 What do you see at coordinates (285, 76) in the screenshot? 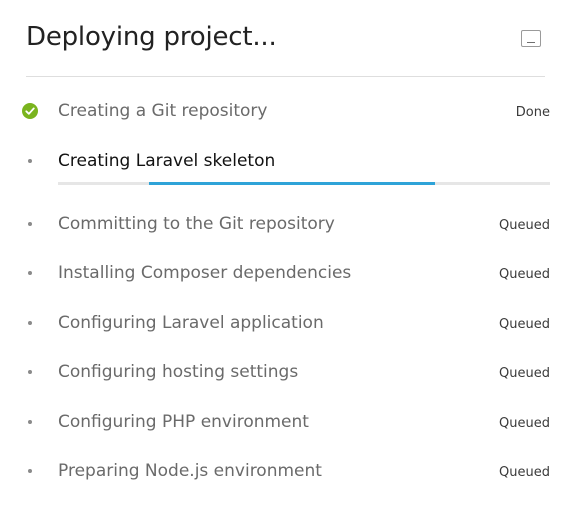
I see `header-divider` at bounding box center [285, 76].